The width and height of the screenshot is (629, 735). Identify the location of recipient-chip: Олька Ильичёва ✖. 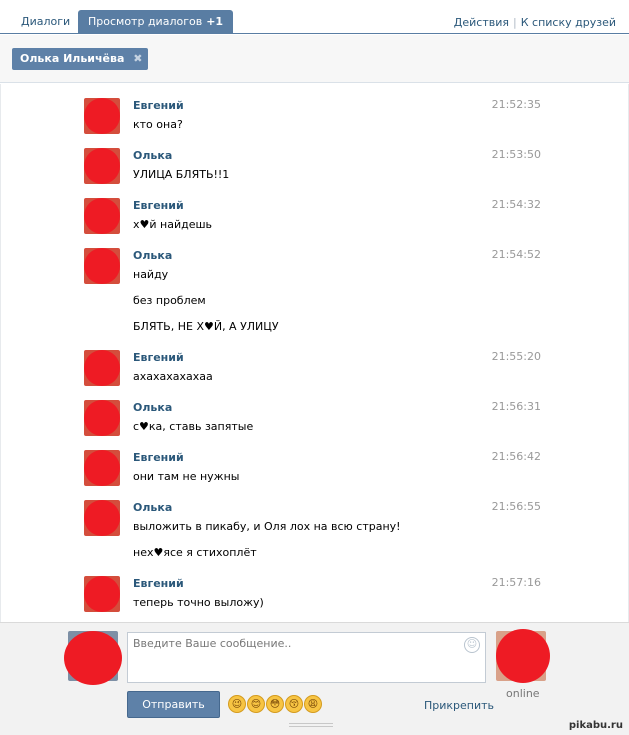
(80, 59).